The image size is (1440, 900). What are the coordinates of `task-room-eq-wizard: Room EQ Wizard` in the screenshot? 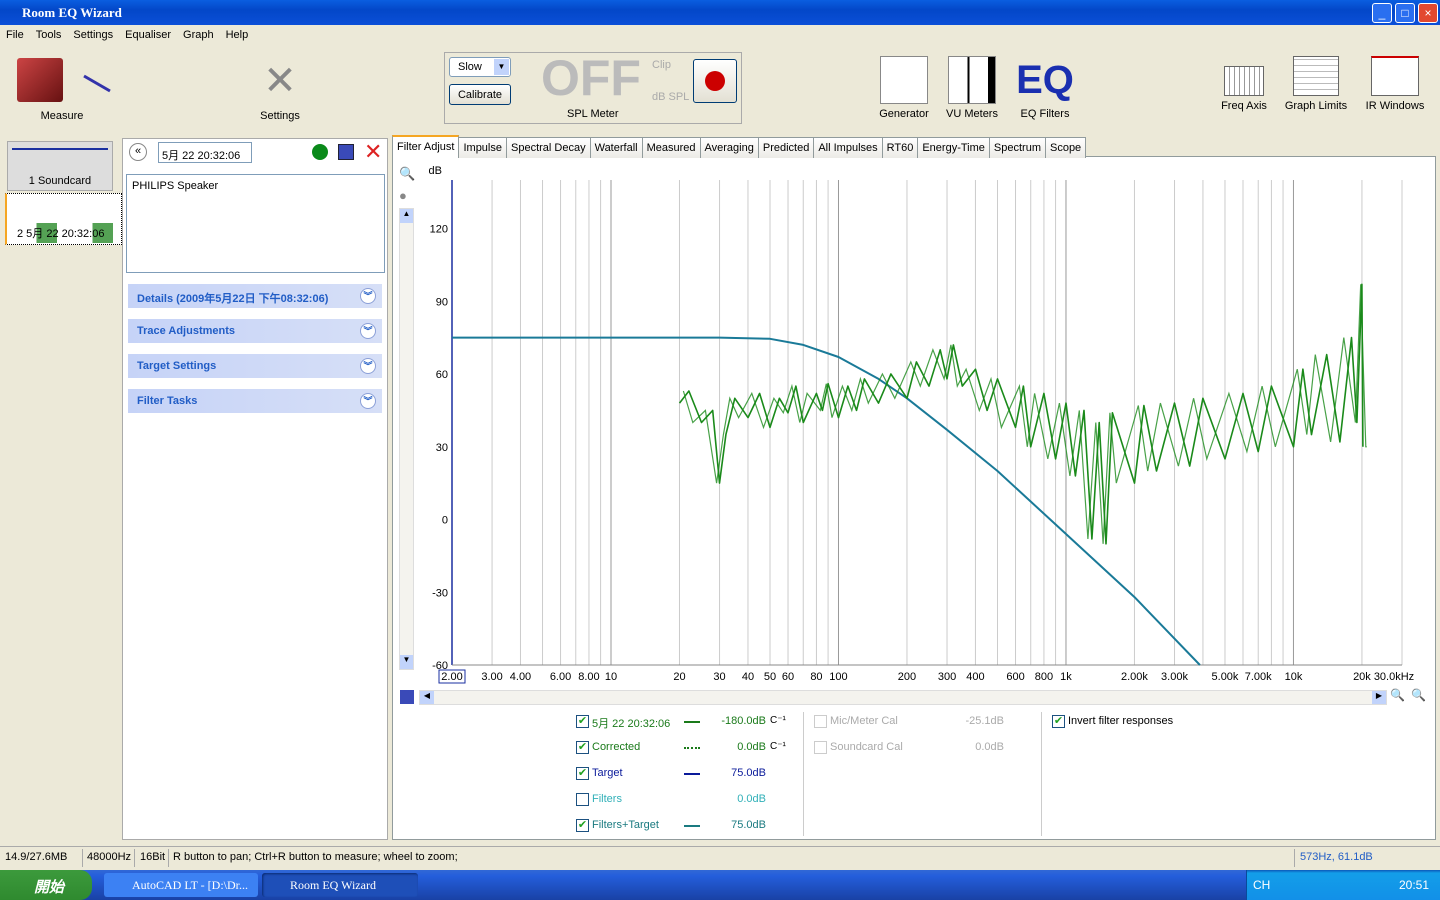 It's located at (340, 885).